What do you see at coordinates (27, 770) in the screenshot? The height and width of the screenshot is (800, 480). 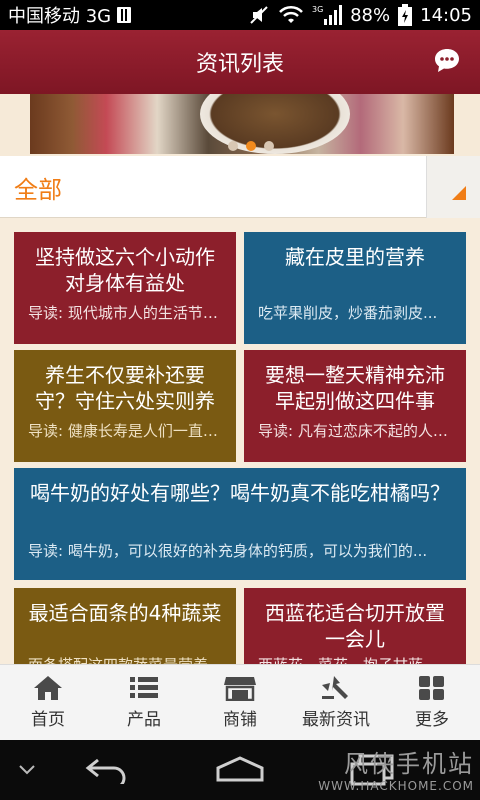 I see `keyboard-hide-icon` at bounding box center [27, 770].